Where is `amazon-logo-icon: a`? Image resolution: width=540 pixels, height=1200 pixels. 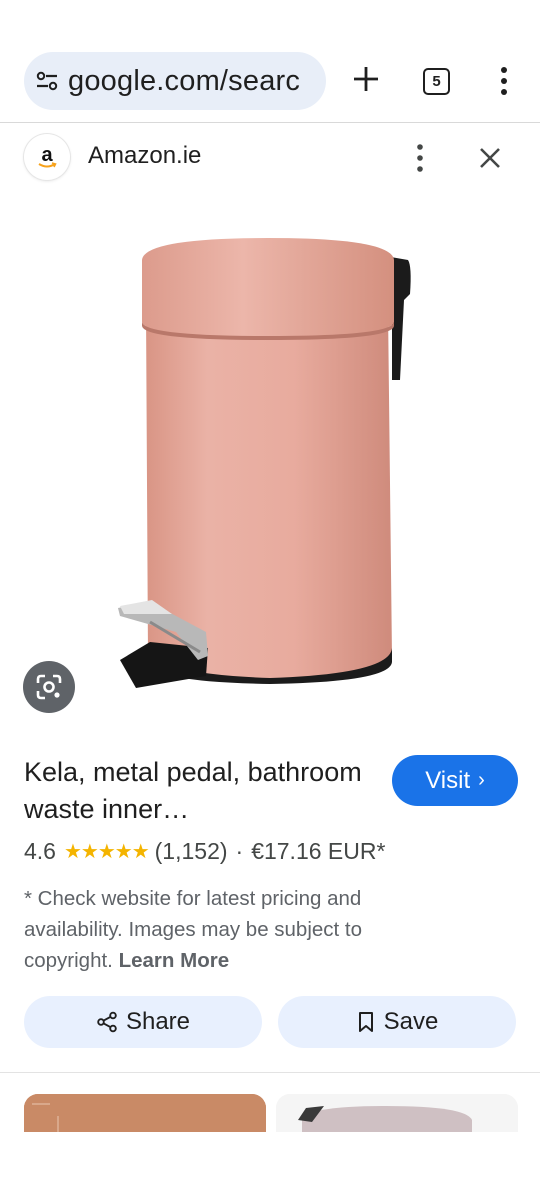 amazon-logo-icon: a is located at coordinates (47, 156).